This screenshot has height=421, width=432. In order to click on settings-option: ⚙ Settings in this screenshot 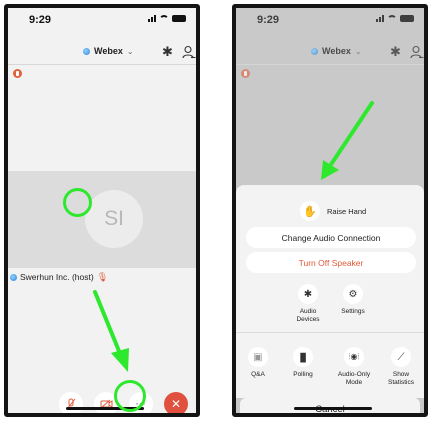, I will do `click(353, 300)`.